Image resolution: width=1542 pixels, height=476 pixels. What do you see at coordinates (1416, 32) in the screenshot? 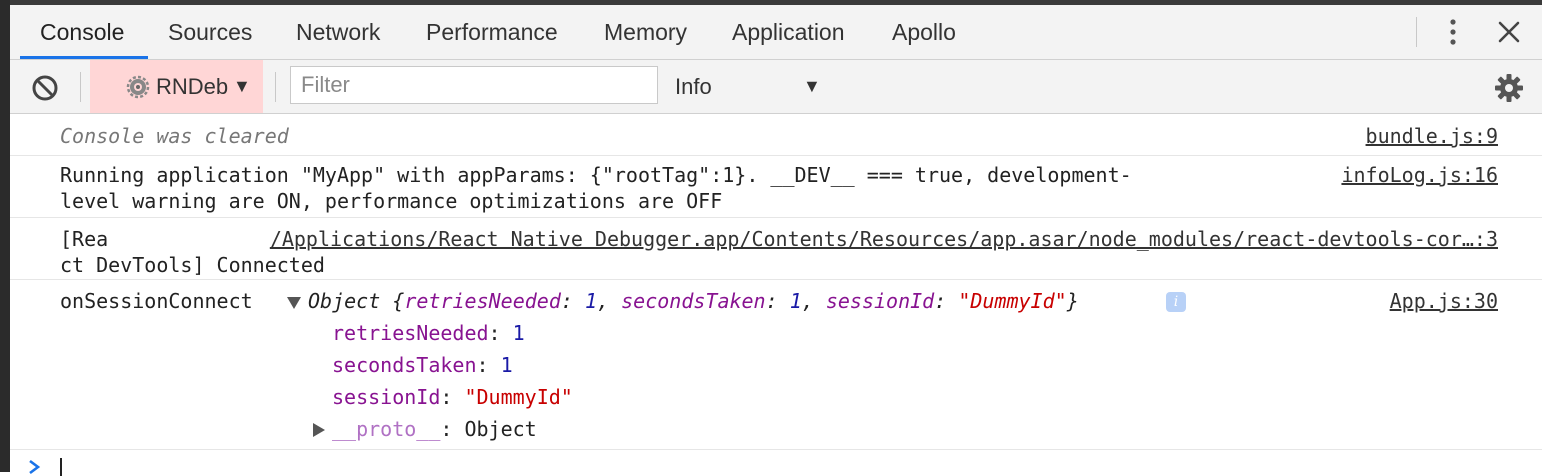
I see `tab-divider` at bounding box center [1416, 32].